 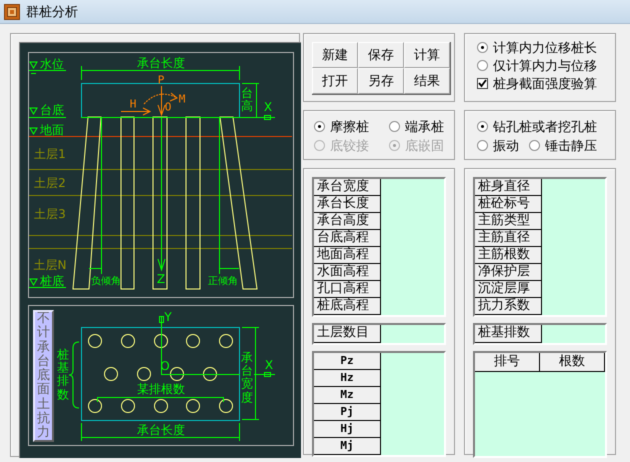 What do you see at coordinates (347, 334) in the screenshot?
I see `row-header: 土层数目` at bounding box center [347, 334].